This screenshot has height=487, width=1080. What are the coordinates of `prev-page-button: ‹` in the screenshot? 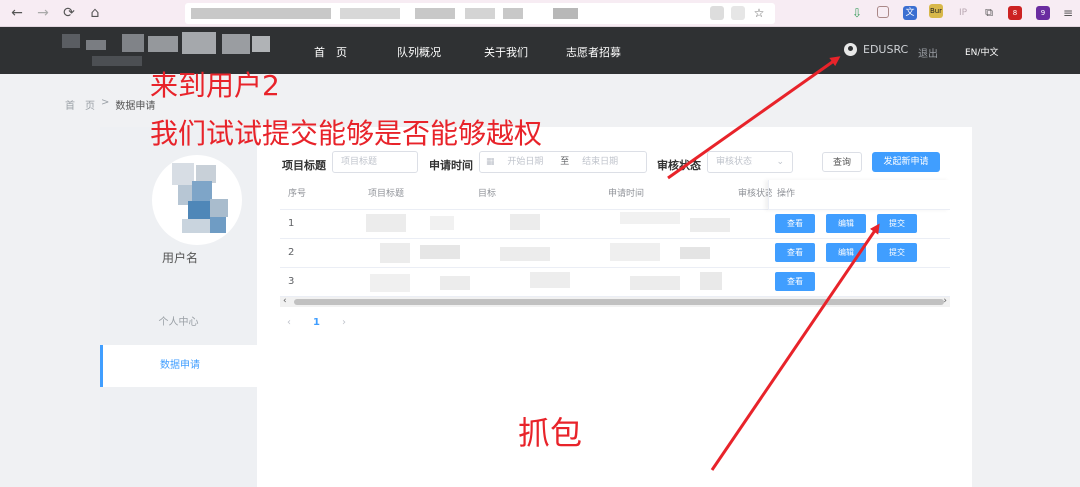 It's located at (289, 322).